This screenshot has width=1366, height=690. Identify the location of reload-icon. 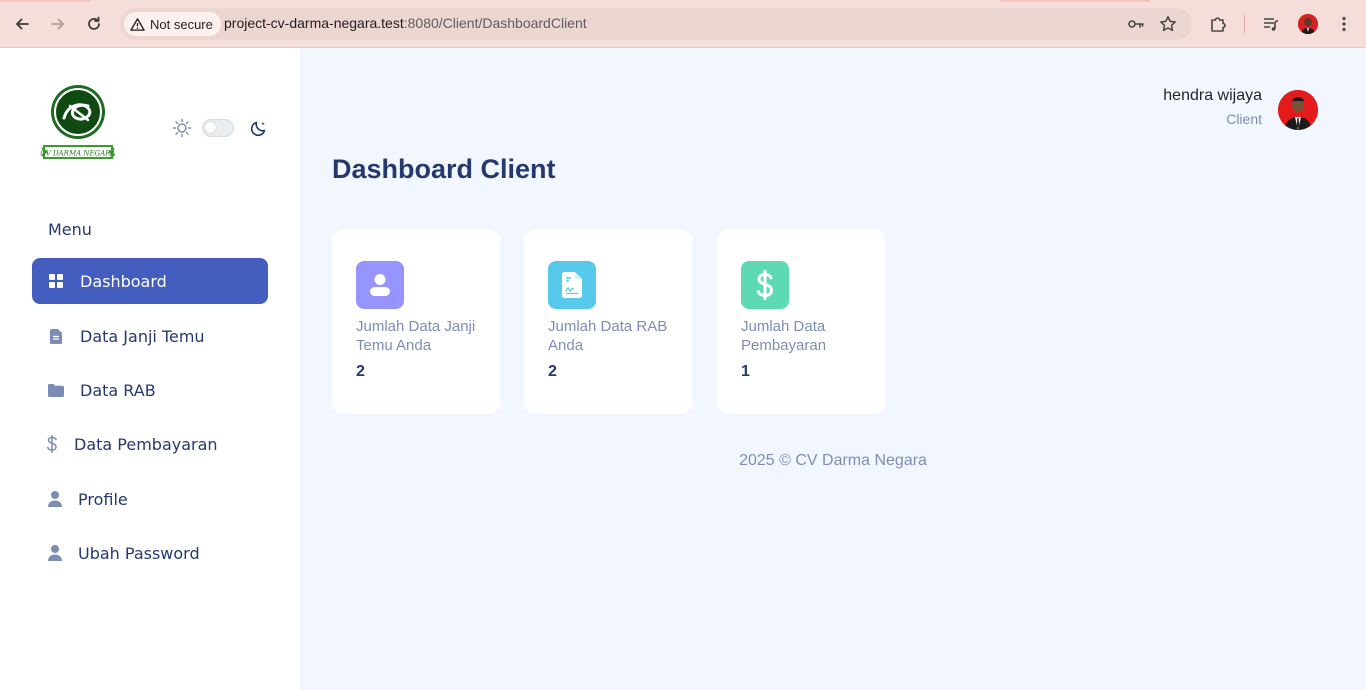
(94, 23).